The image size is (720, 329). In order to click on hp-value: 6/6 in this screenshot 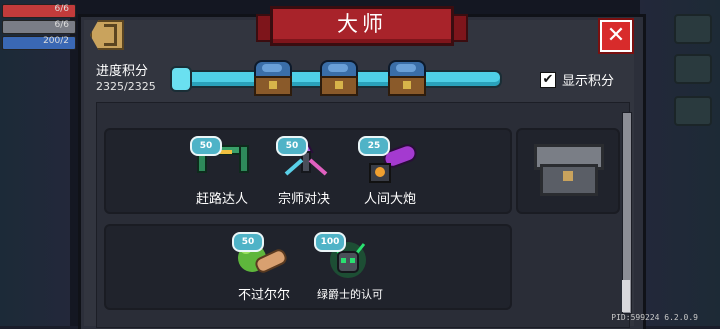, I will do `click(61, 9)`.